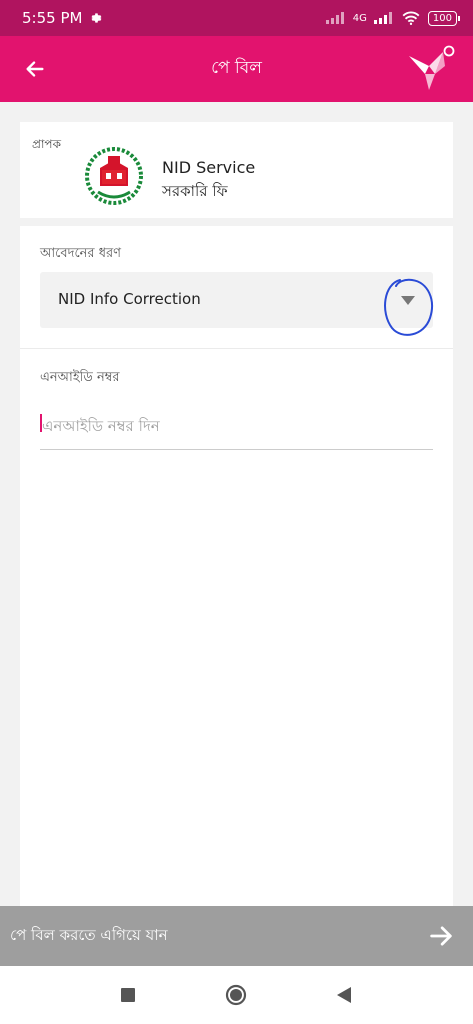  What do you see at coordinates (209, 167) in the screenshot?
I see `recipient-name: NID Service` at bounding box center [209, 167].